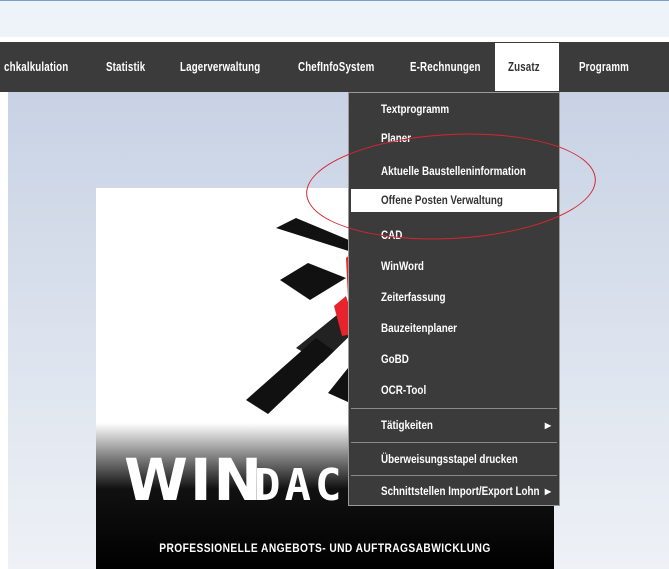 The width and height of the screenshot is (669, 569). What do you see at coordinates (413, 297) in the screenshot?
I see `option-label: Zeiterfassung` at bounding box center [413, 297].